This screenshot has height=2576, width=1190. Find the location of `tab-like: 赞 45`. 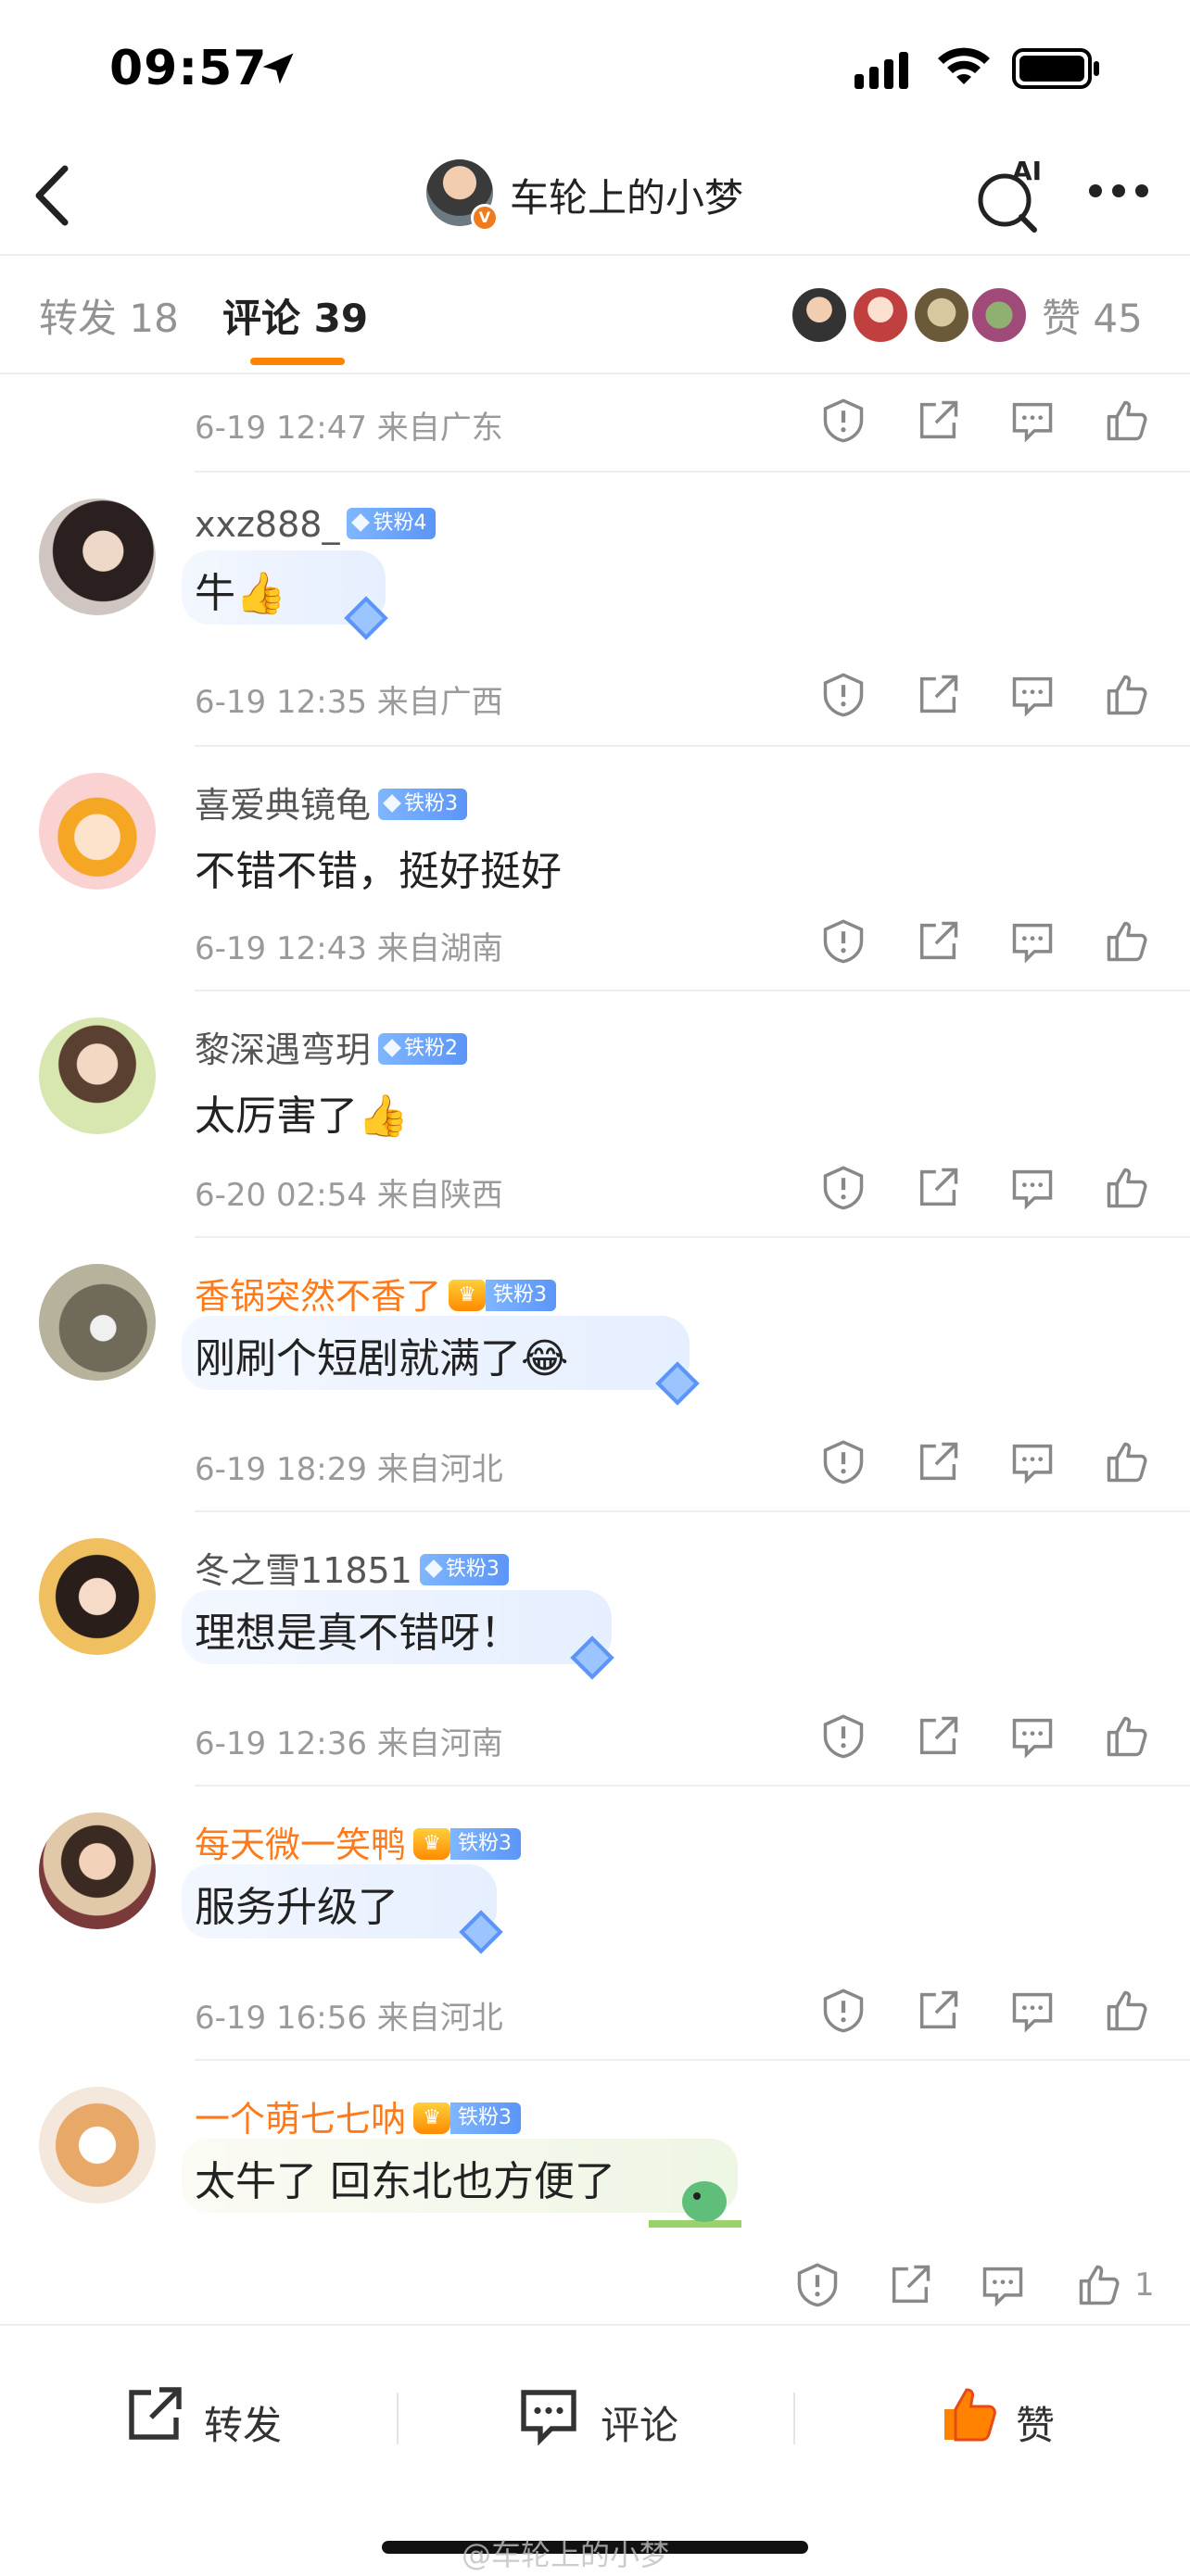

tab-like: 赞 45 is located at coordinates (1092, 315).